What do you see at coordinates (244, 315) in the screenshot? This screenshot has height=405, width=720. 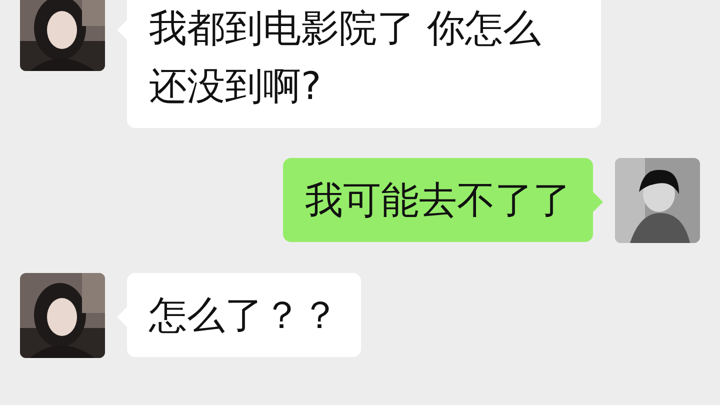 I see `message-bubble: 怎么了？？` at bounding box center [244, 315].